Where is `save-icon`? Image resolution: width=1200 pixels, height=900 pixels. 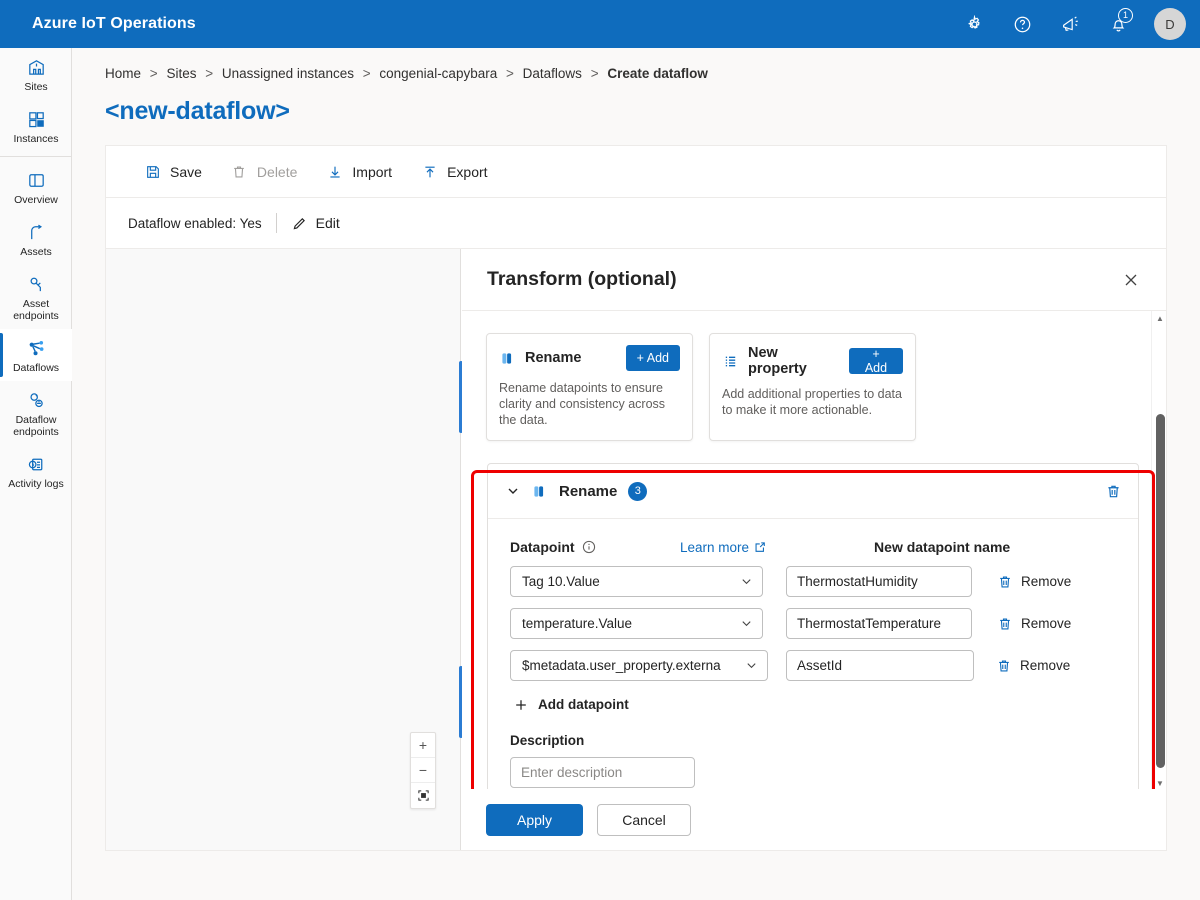
save-icon is located at coordinates (152, 171).